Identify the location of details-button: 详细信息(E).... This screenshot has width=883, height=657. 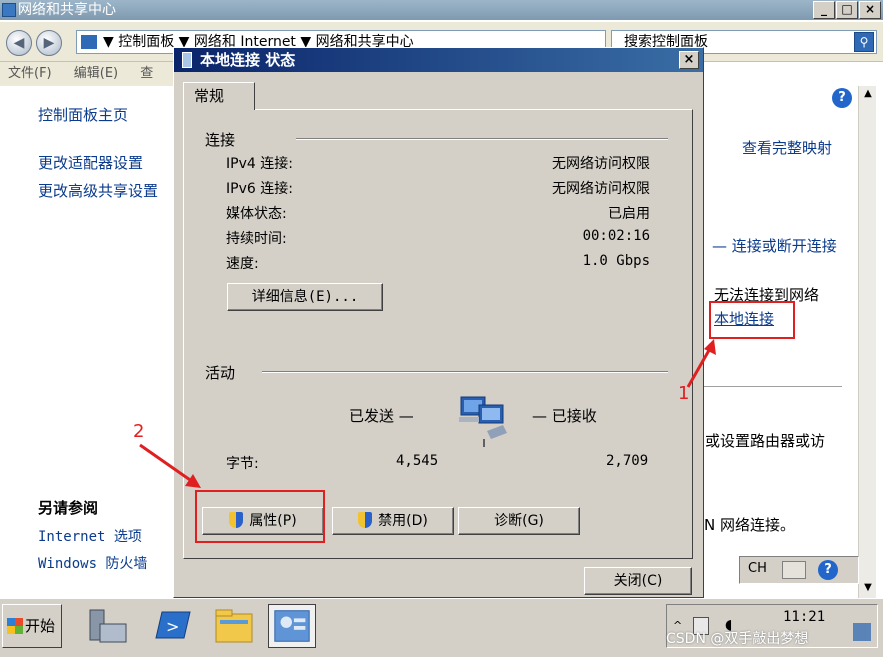
(305, 297).